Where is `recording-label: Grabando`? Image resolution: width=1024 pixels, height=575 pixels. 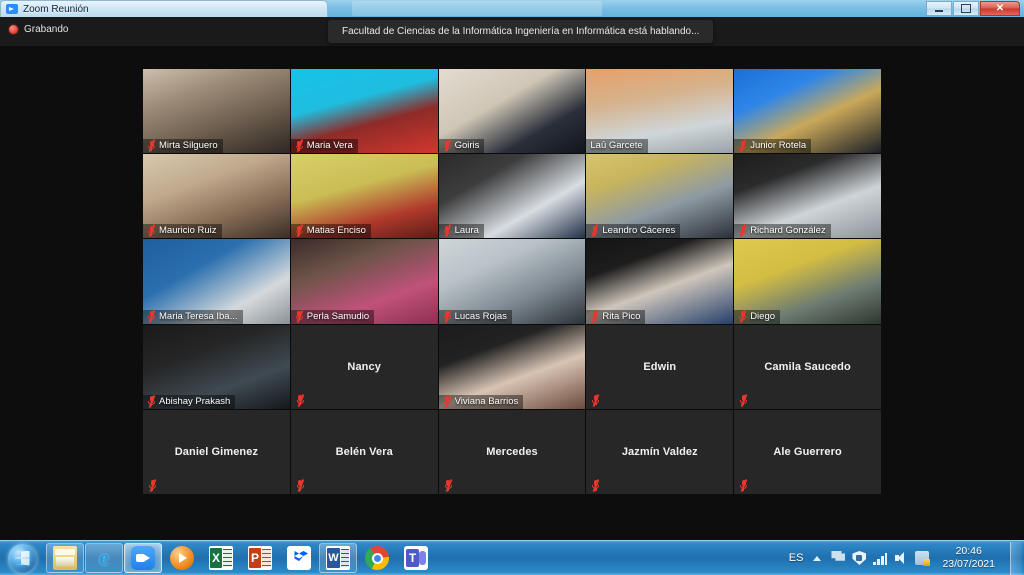 recording-label: Grabando is located at coordinates (46, 29).